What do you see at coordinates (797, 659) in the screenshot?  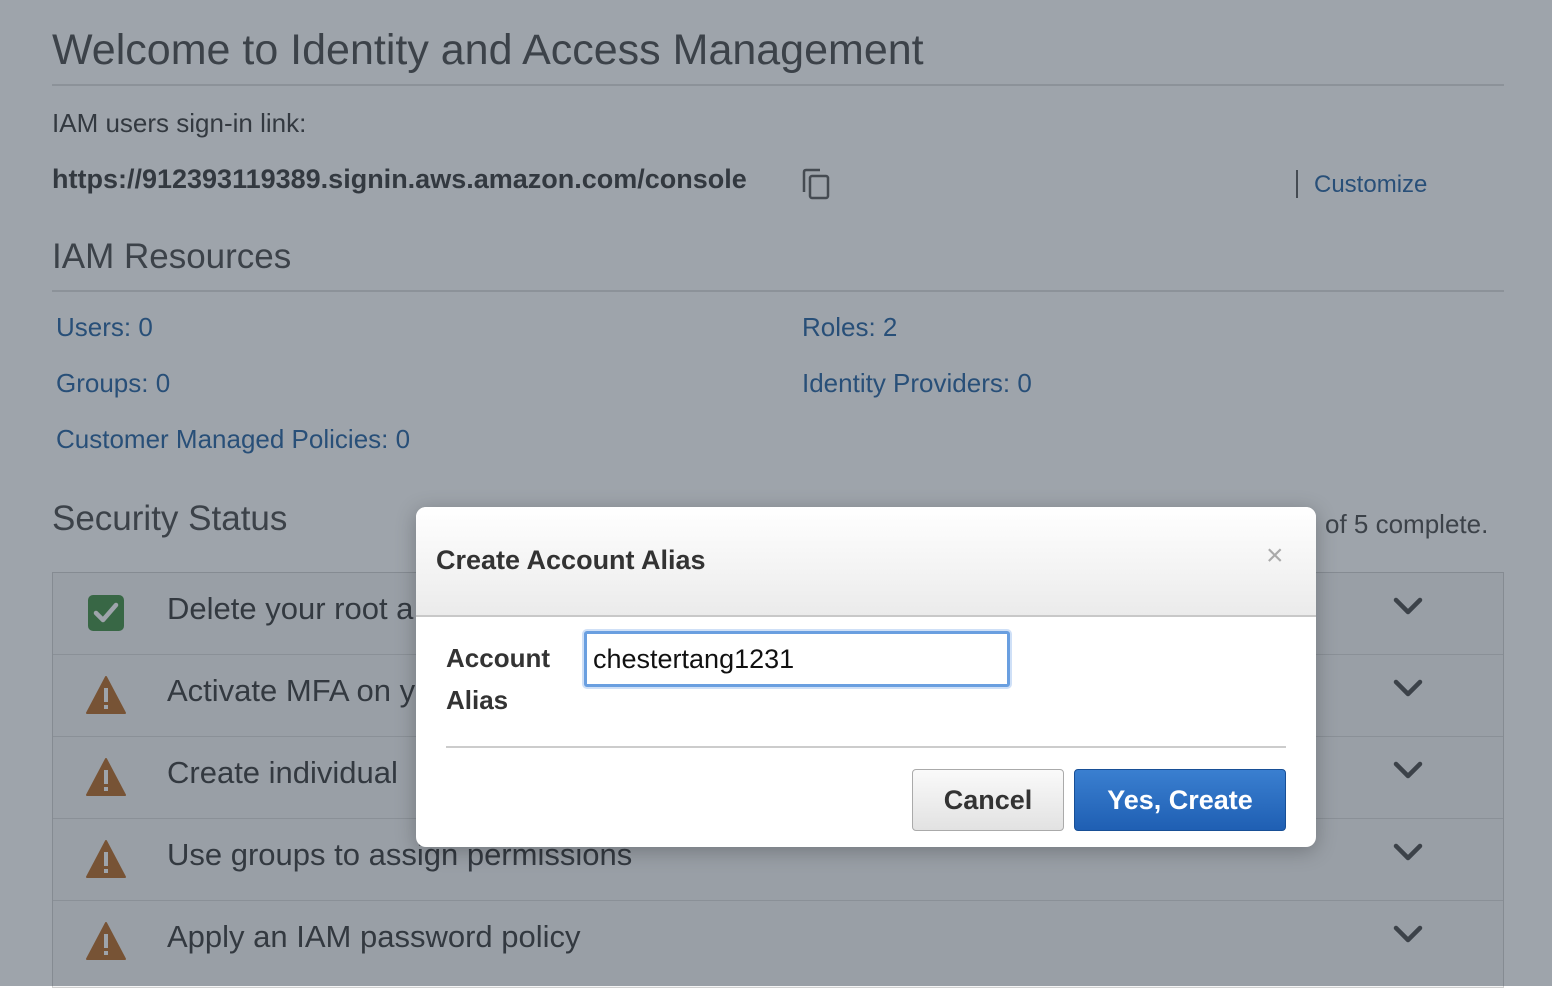 I see `account-alias-input` at bounding box center [797, 659].